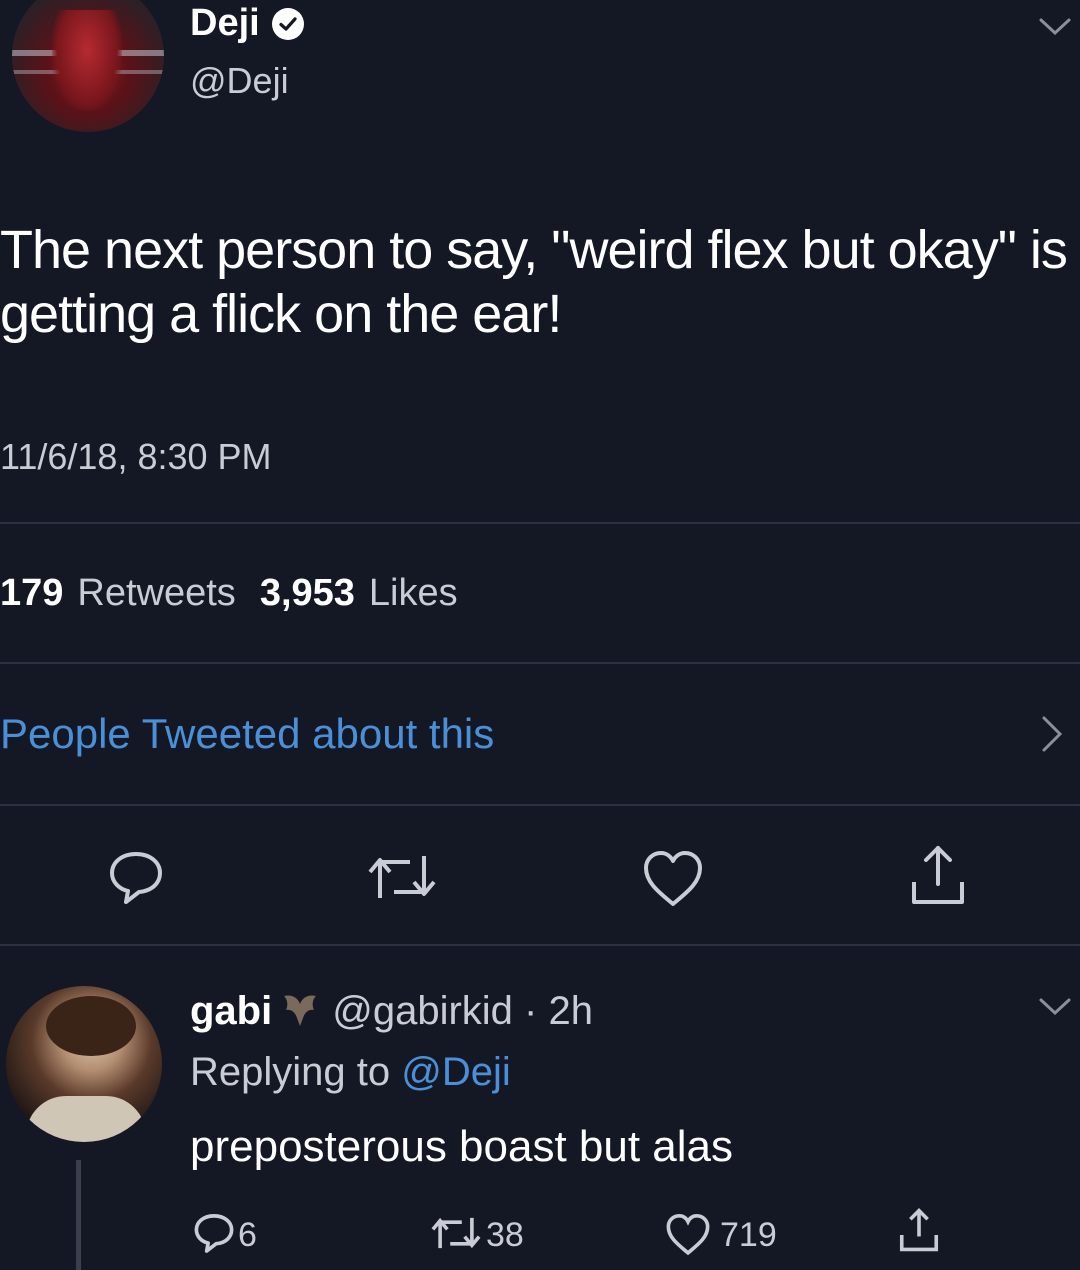 The height and width of the screenshot is (1270, 1080). What do you see at coordinates (1055, 1009) in the screenshot?
I see `reply-menu-chevron-down-icon` at bounding box center [1055, 1009].